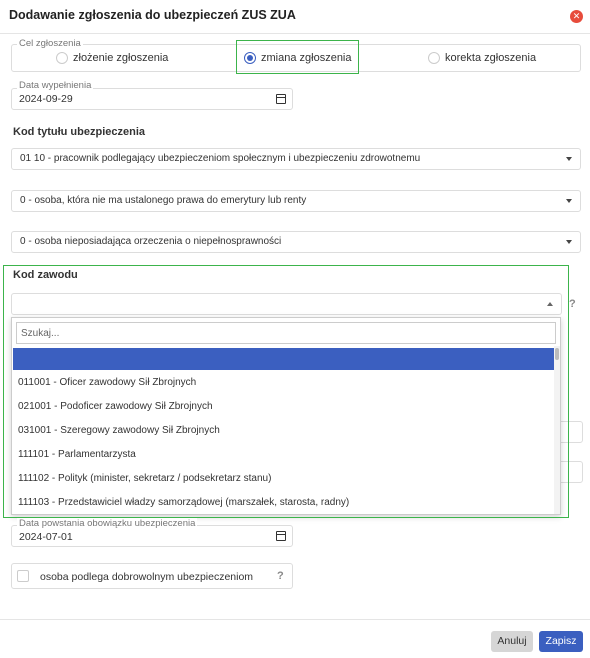 The height and width of the screenshot is (658, 590). What do you see at coordinates (46, 537) in the screenshot?
I see `data-powstania-value: 2024-07-01` at bounding box center [46, 537].